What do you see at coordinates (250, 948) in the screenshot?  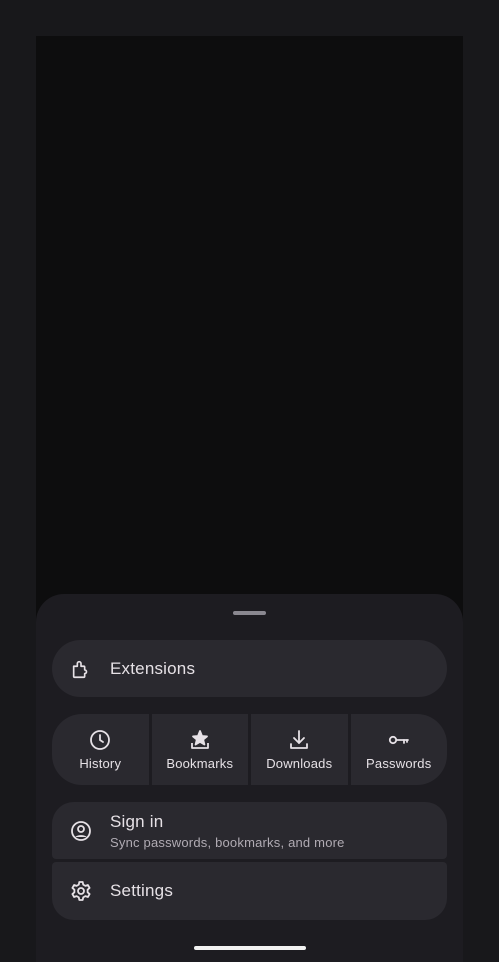 I see `gesture-navigation-bar` at bounding box center [250, 948].